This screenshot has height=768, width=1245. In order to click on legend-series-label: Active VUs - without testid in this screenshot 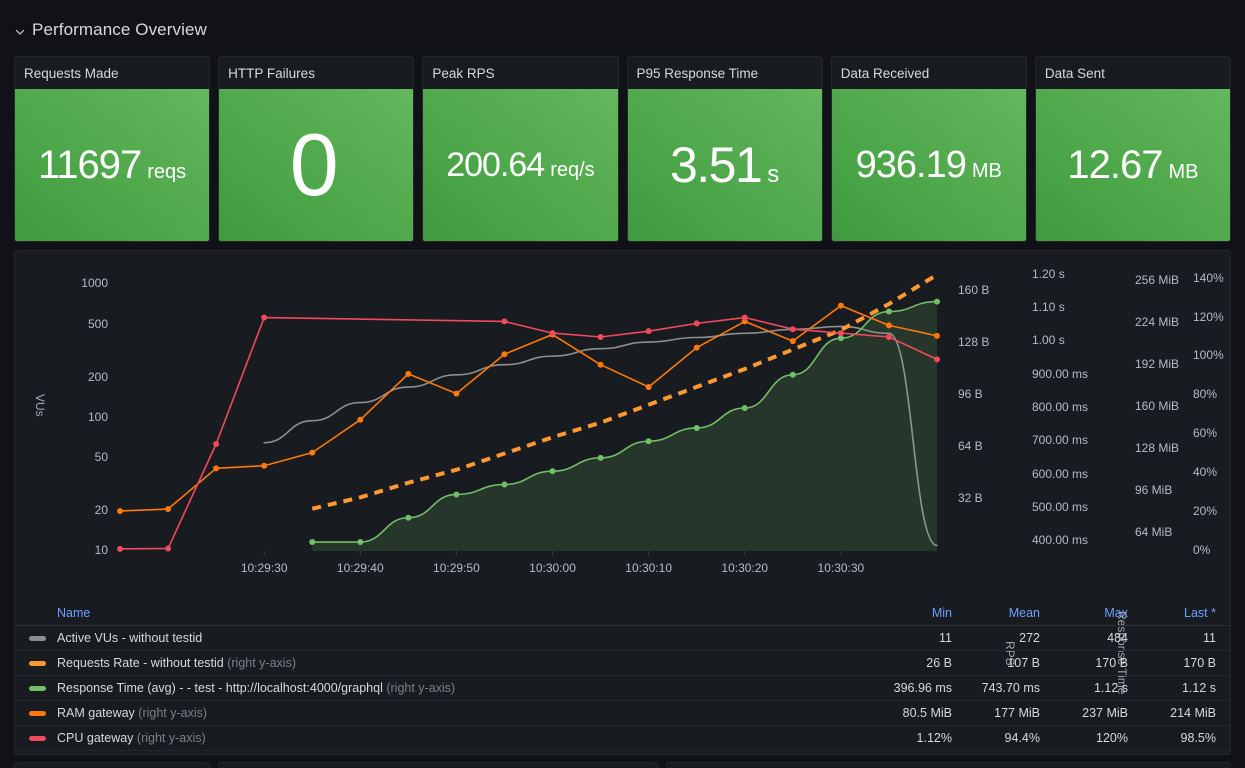, I will do `click(130, 638)`.